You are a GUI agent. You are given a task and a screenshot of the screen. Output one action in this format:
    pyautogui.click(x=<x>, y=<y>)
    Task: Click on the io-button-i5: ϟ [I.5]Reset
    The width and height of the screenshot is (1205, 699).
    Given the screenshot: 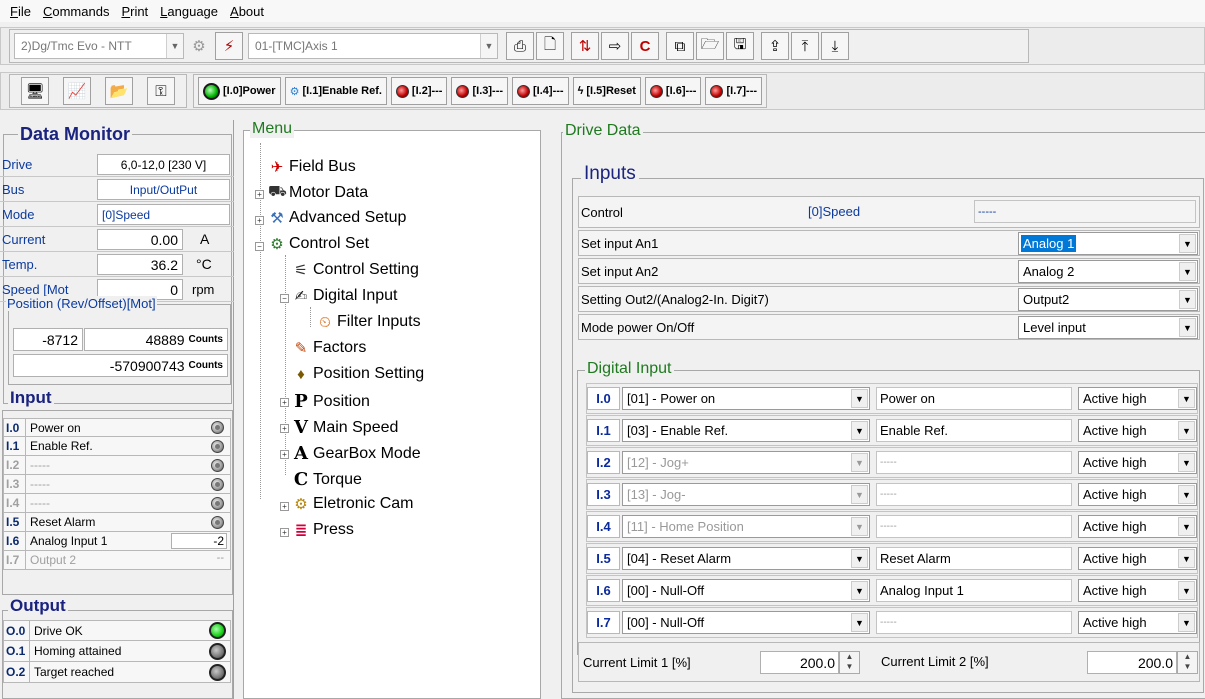 What is the action you would take?
    pyautogui.click(x=606, y=91)
    